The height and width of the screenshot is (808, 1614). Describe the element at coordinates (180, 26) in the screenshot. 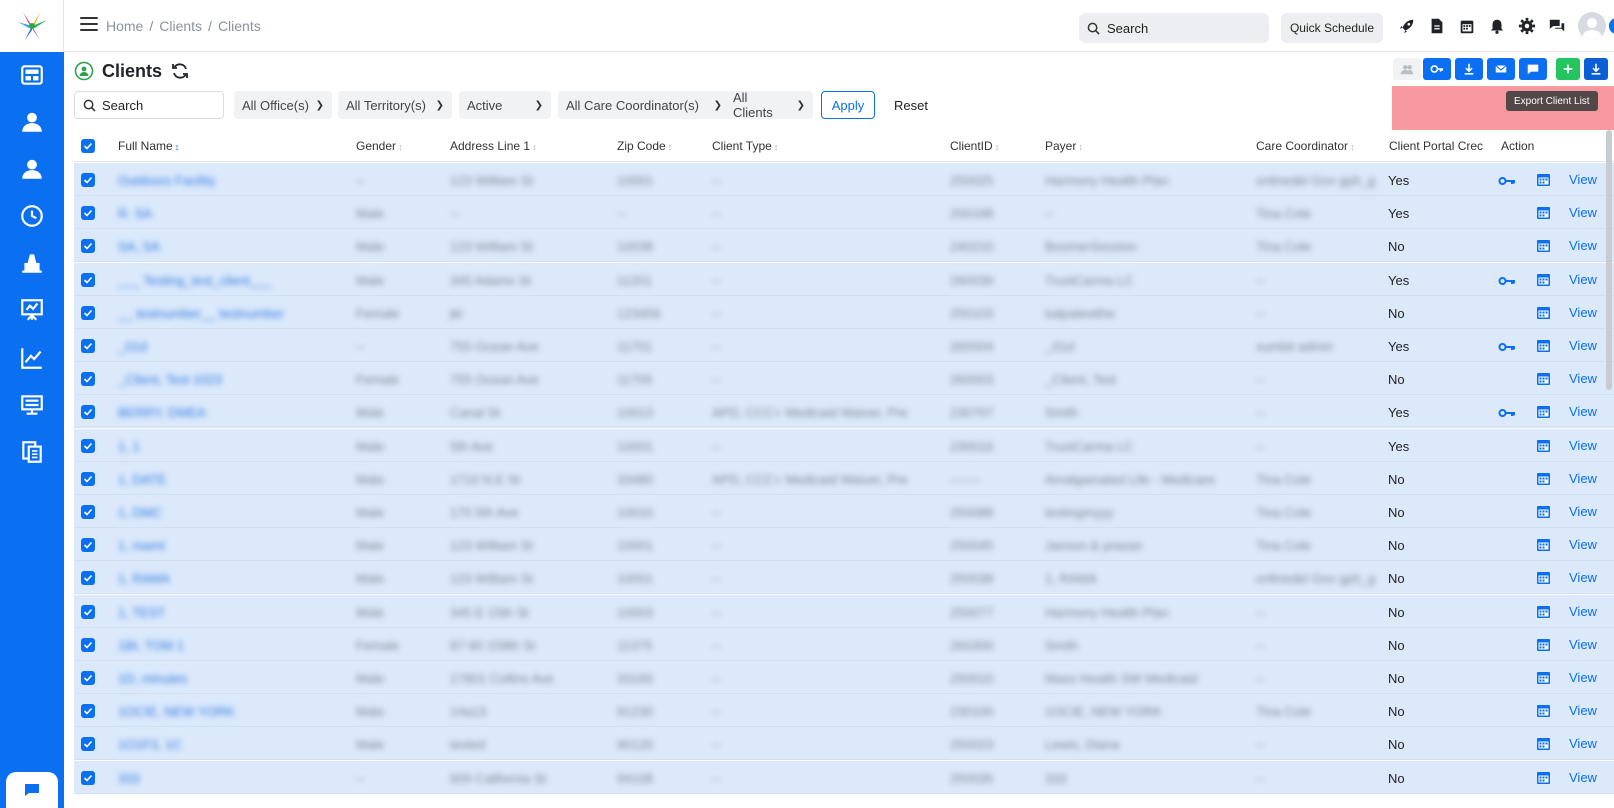

I see `breadcrumb-clients: Clients` at that location.